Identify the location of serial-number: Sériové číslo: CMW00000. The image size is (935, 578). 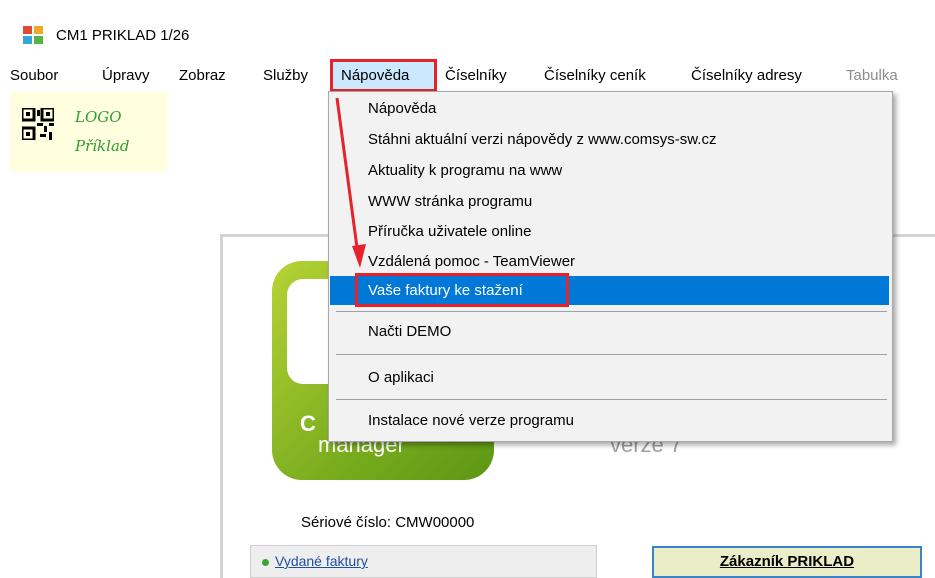
(388, 522).